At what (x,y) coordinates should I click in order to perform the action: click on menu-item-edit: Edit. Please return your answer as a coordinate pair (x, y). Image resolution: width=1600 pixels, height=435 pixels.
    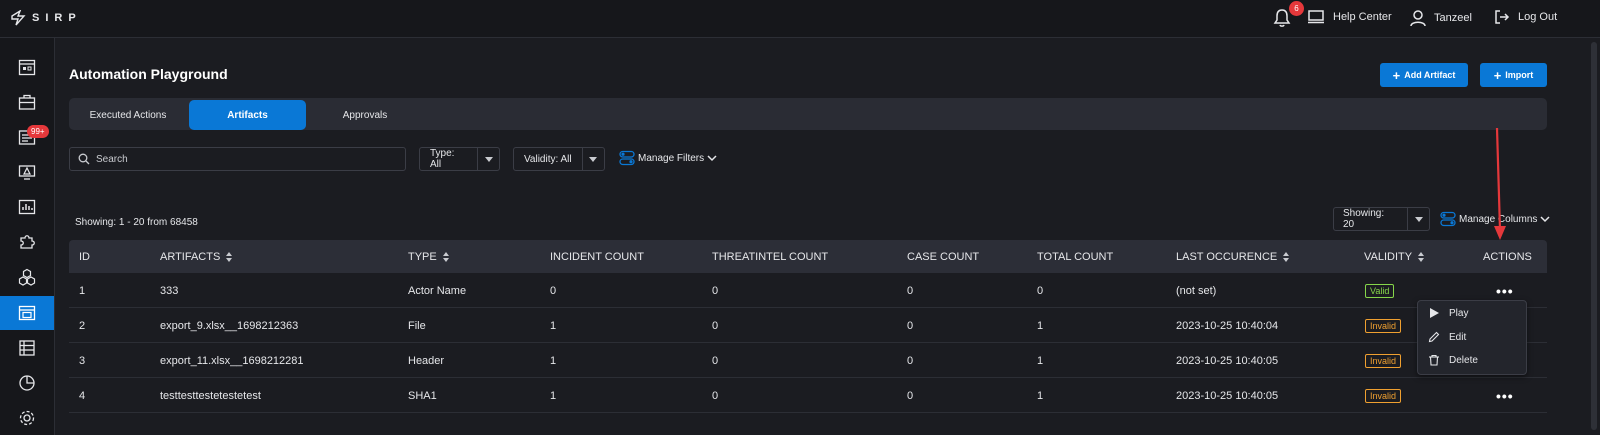
    Looking at the image, I should click on (1447, 337).